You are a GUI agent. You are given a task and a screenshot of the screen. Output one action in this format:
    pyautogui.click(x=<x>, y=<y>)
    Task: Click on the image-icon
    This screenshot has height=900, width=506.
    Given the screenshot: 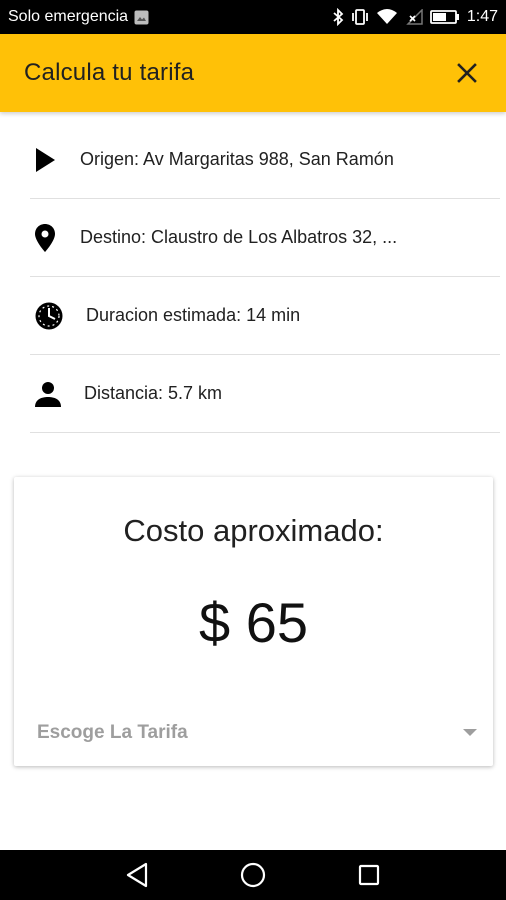 What is the action you would take?
    pyautogui.click(x=141, y=17)
    